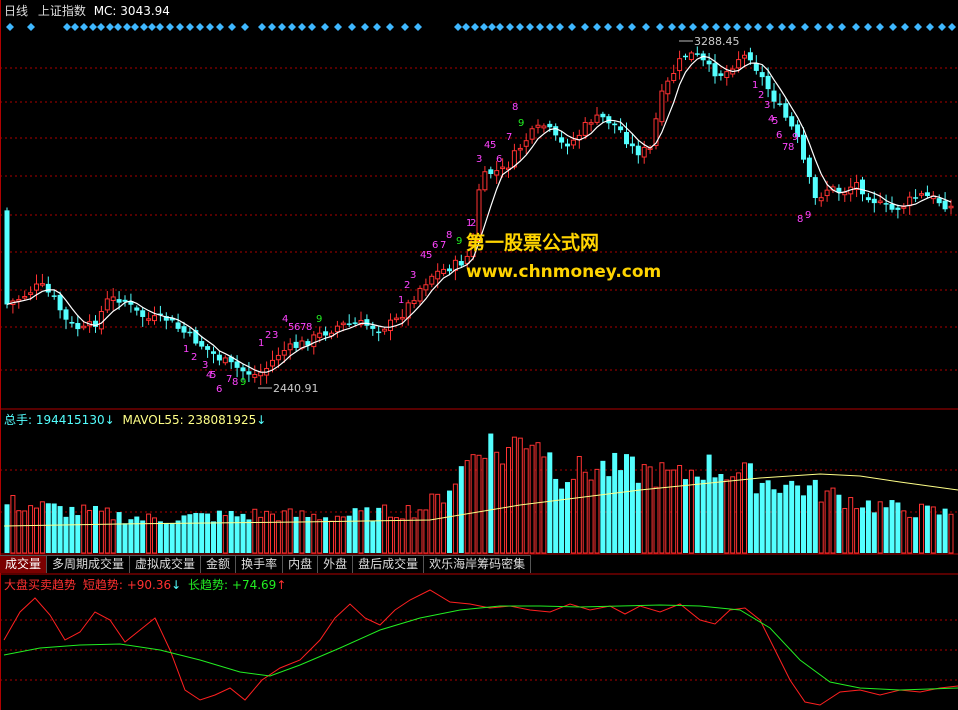  Describe the element at coordinates (24, 564) in the screenshot. I see `tab-volume: 成交量` at that location.